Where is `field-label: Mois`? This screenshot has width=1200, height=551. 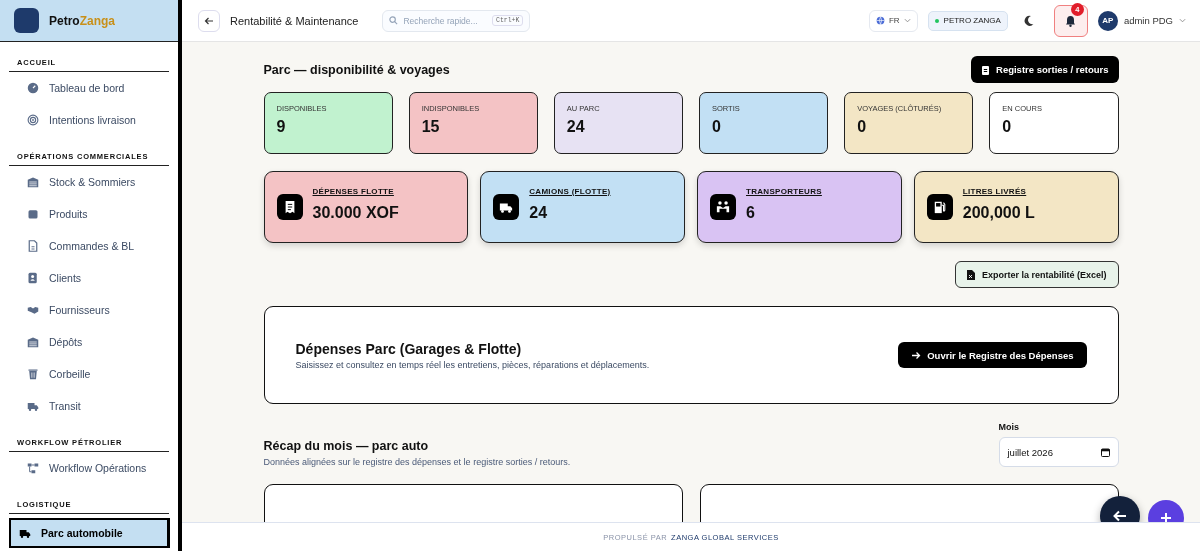 field-label: Mois is located at coordinates (1009, 427).